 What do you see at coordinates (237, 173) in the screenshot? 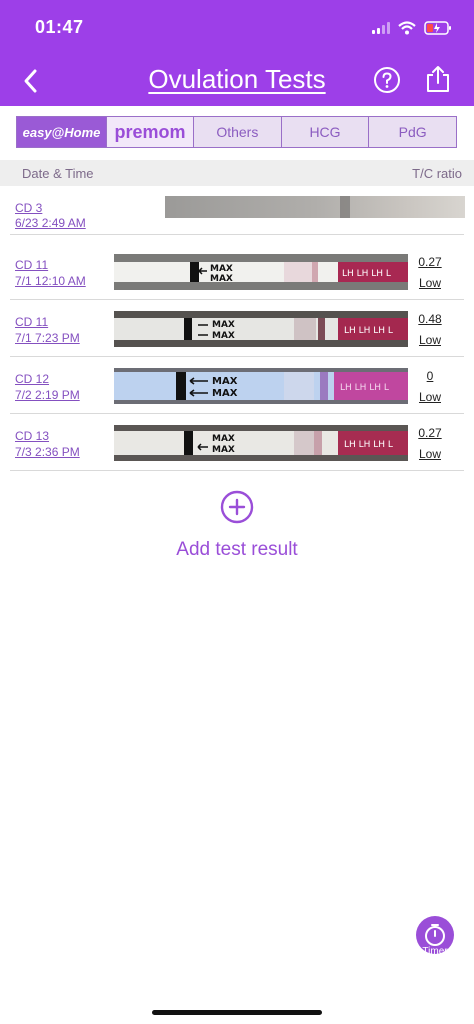
I see `column-header: Date & Time T/C ratio` at bounding box center [237, 173].